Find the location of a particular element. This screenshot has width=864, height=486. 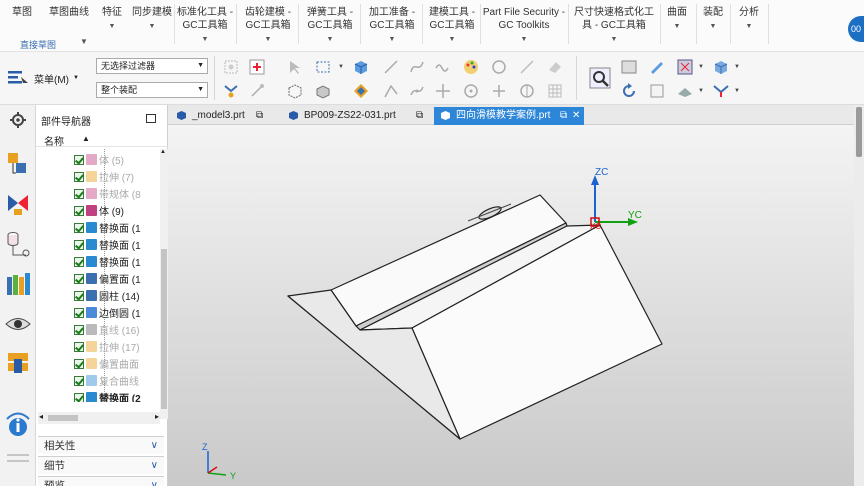

ribbon-assembly: 装配 ▼ is located at coordinates (713, 25).